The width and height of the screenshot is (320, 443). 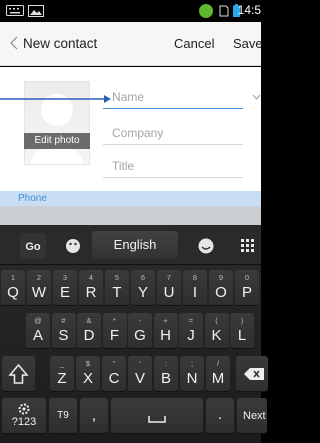 I want to click on key-s: # S, so click(x=63, y=331).